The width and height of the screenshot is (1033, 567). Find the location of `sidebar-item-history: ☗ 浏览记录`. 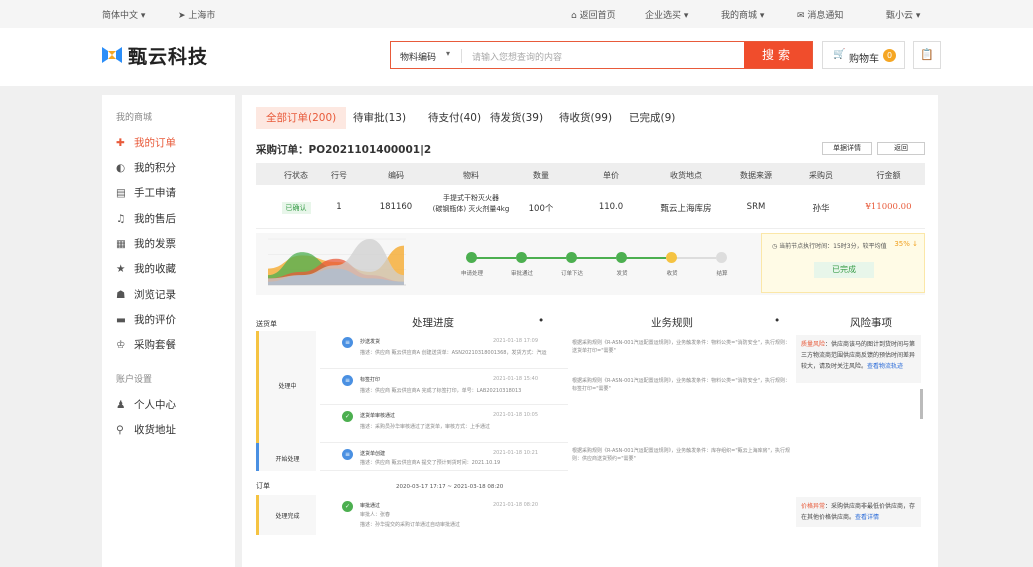

sidebar-item-history: ☗ 浏览记录 is located at coordinates (146, 294).